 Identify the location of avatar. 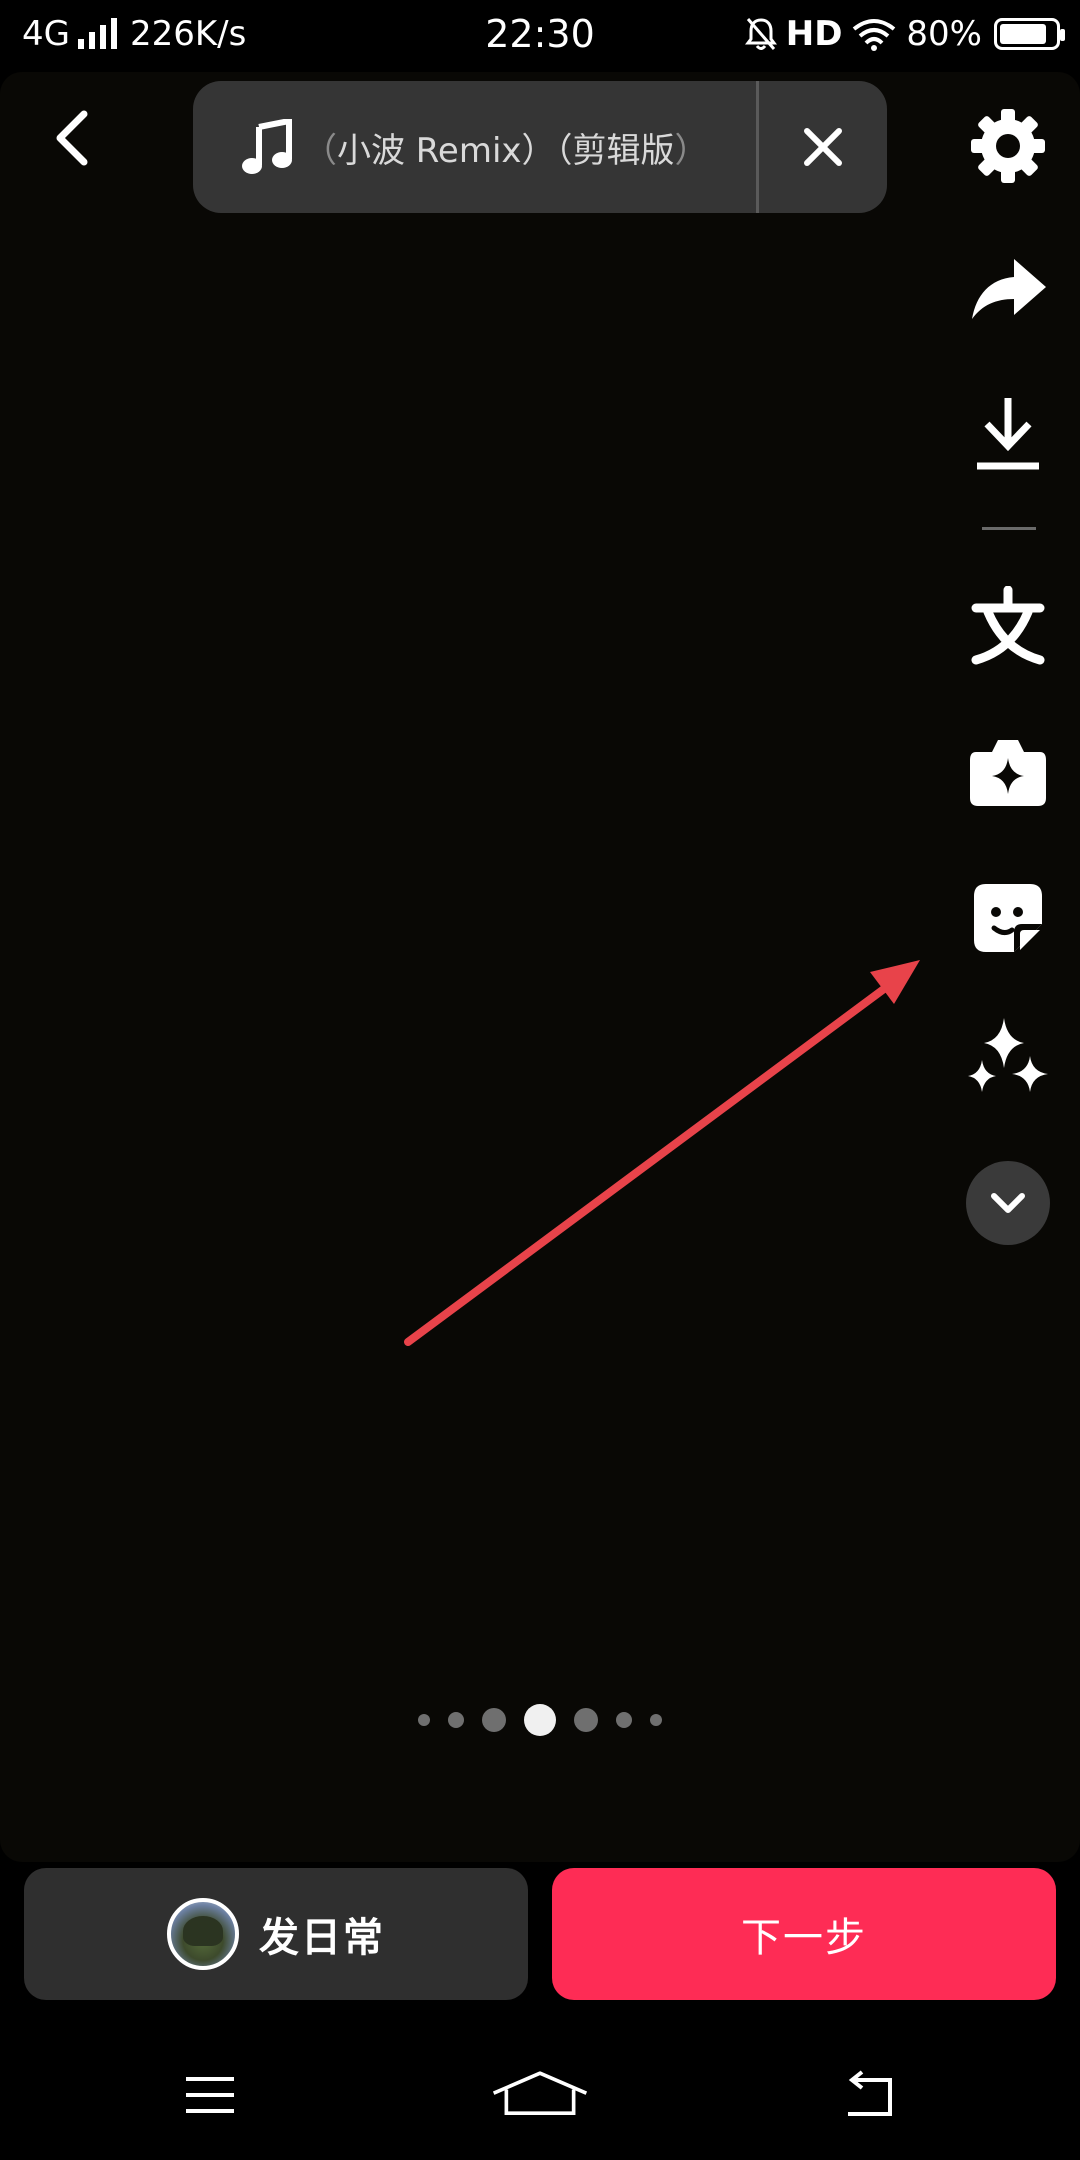
(203, 1934).